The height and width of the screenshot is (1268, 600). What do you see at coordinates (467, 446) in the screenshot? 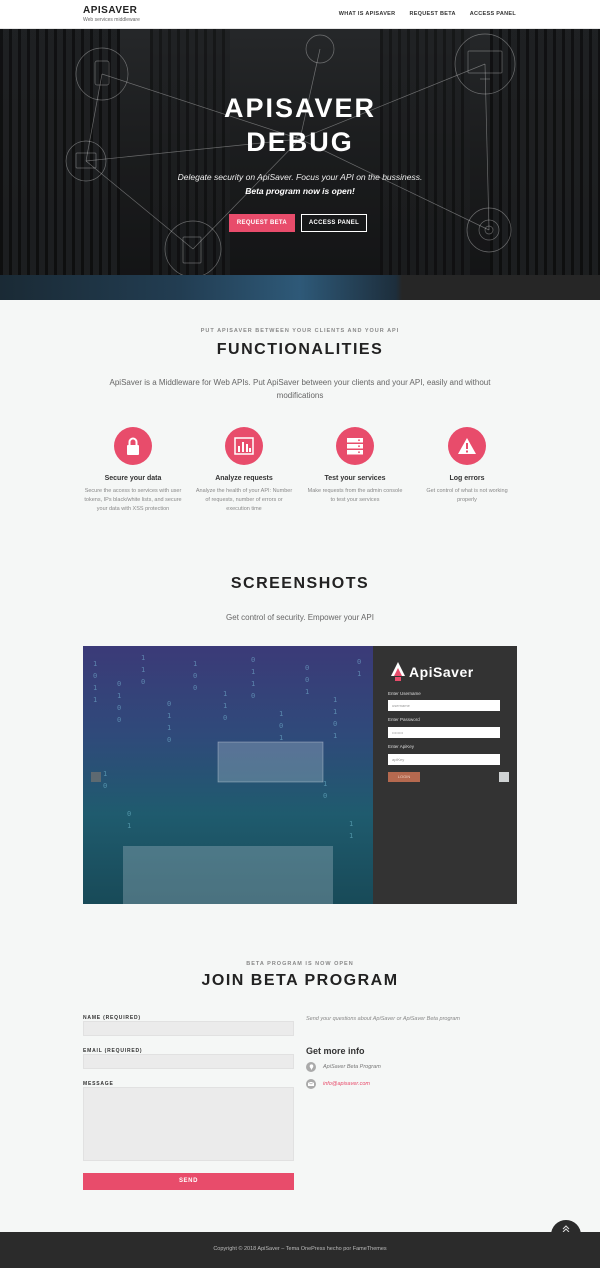
I see `warning-icon` at bounding box center [467, 446].